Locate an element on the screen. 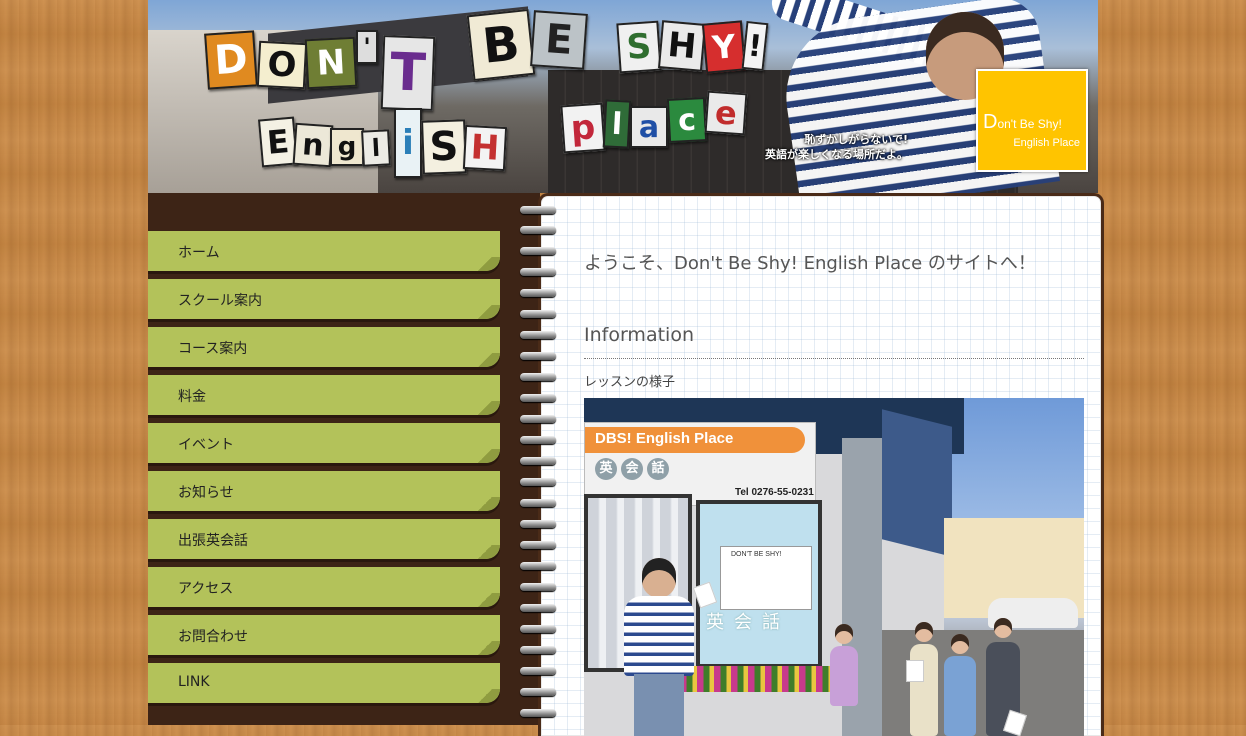  sidebar-item-label: ホーム is located at coordinates (199, 253).